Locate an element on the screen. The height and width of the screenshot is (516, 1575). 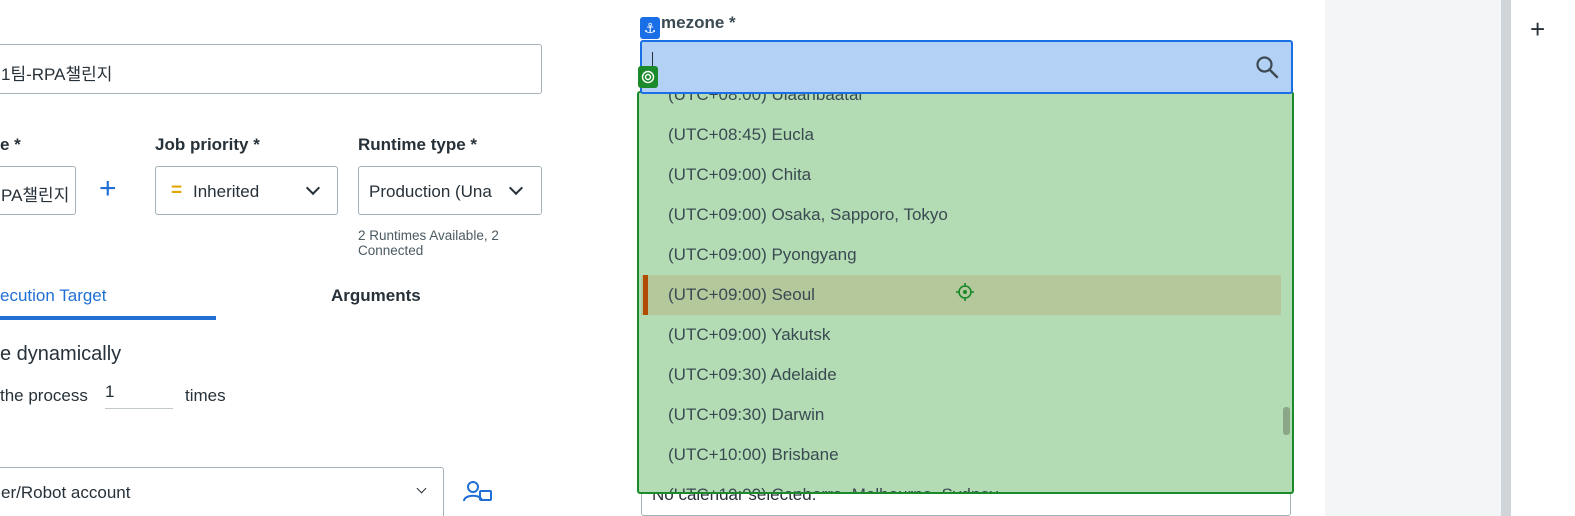
environment-value: PA챌린지 is located at coordinates (35, 195).